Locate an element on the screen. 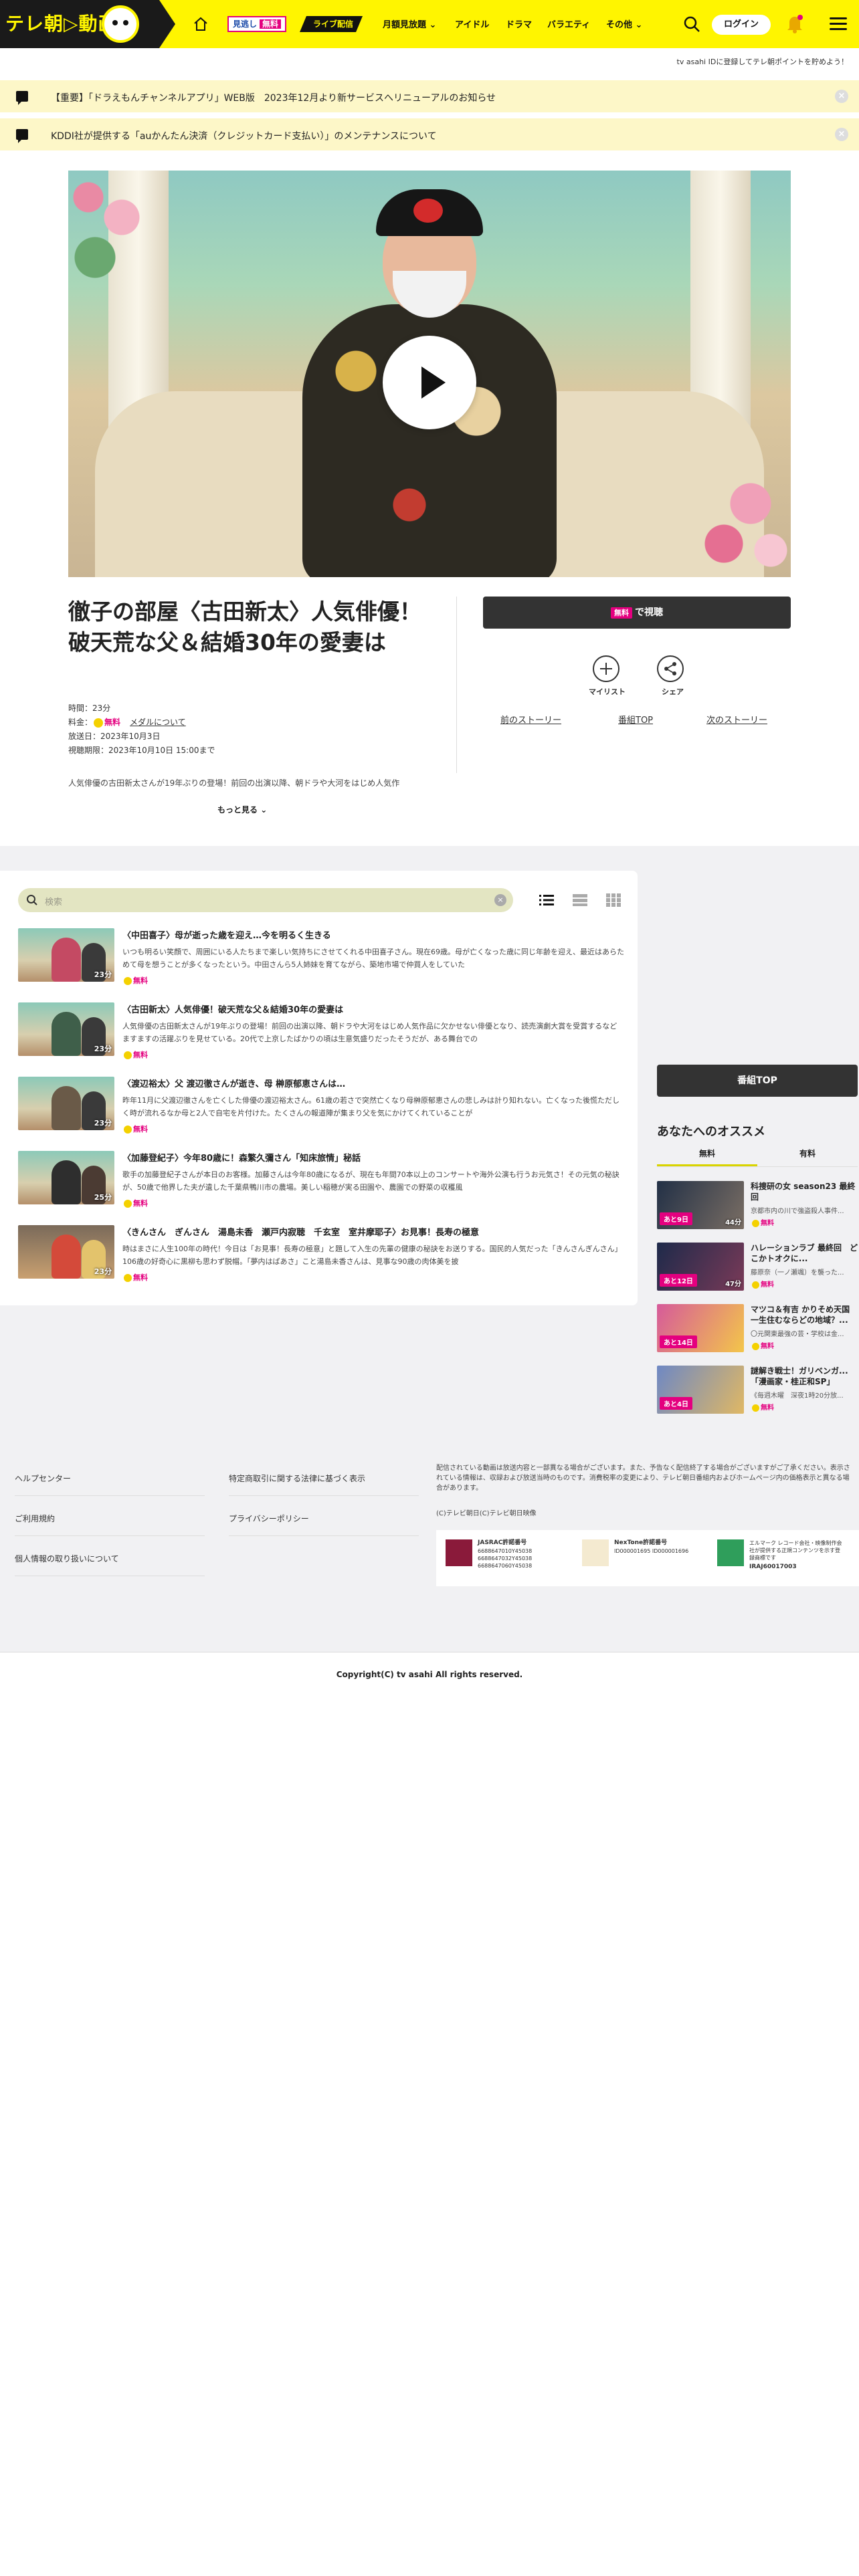  clear-icon: × is located at coordinates (500, 900).